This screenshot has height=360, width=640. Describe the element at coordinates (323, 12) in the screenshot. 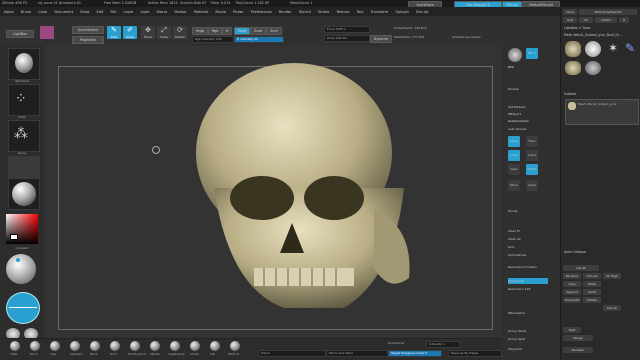

I see `menu-stroke: Stroke` at that location.